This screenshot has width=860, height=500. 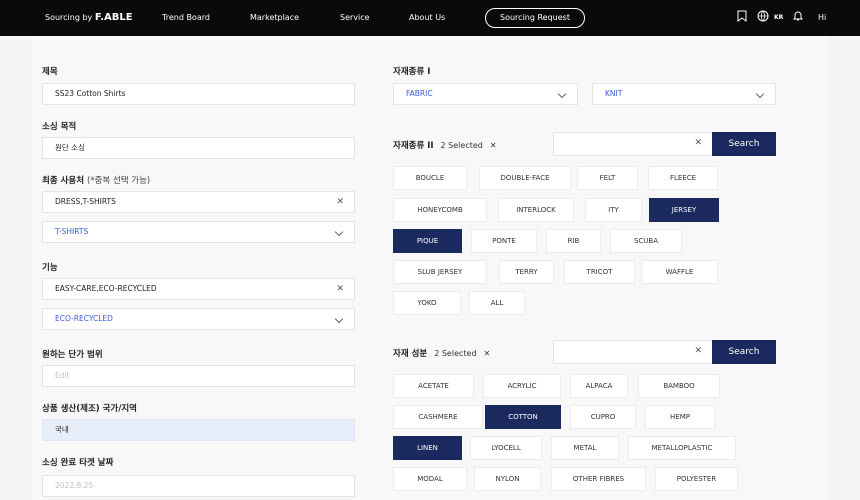 What do you see at coordinates (679, 386) in the screenshot?
I see `composition-chip-bamboo: BAMBOO` at bounding box center [679, 386].